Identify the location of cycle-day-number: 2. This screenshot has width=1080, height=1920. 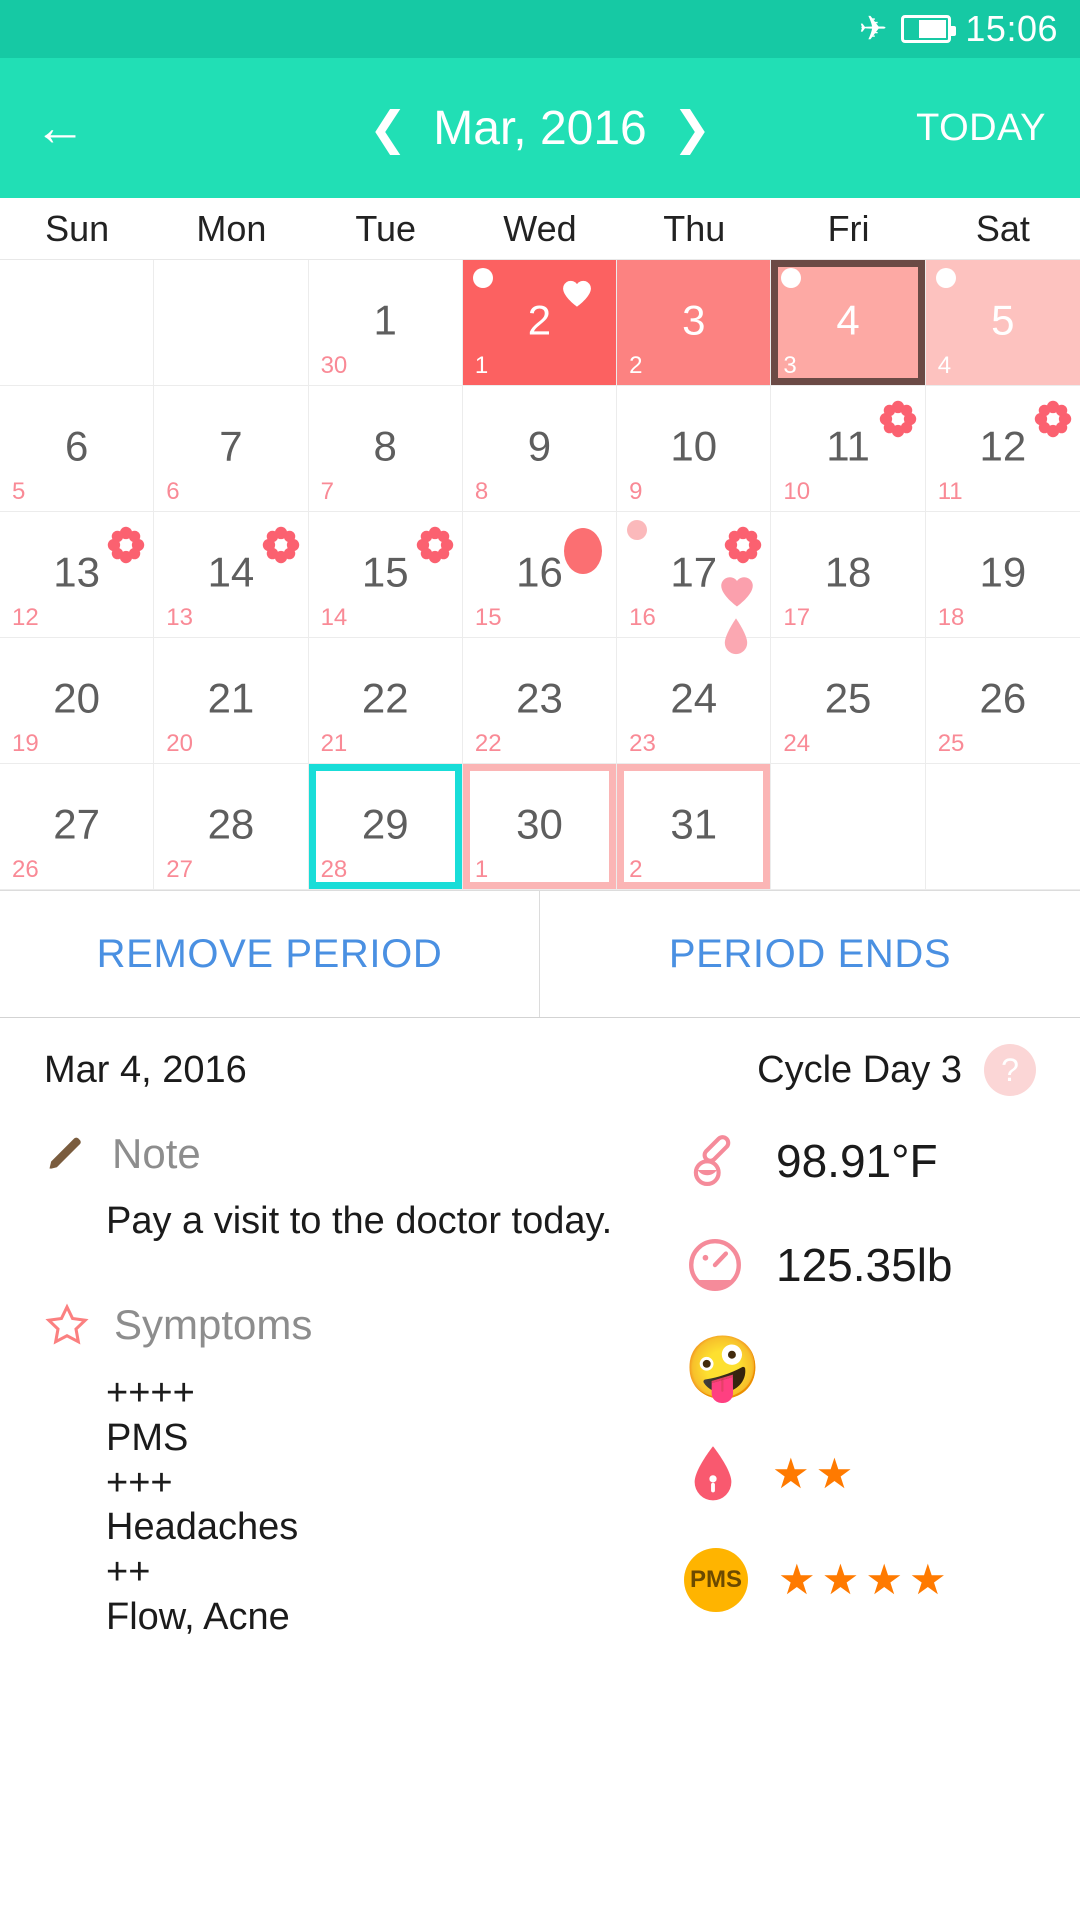
(636, 869).